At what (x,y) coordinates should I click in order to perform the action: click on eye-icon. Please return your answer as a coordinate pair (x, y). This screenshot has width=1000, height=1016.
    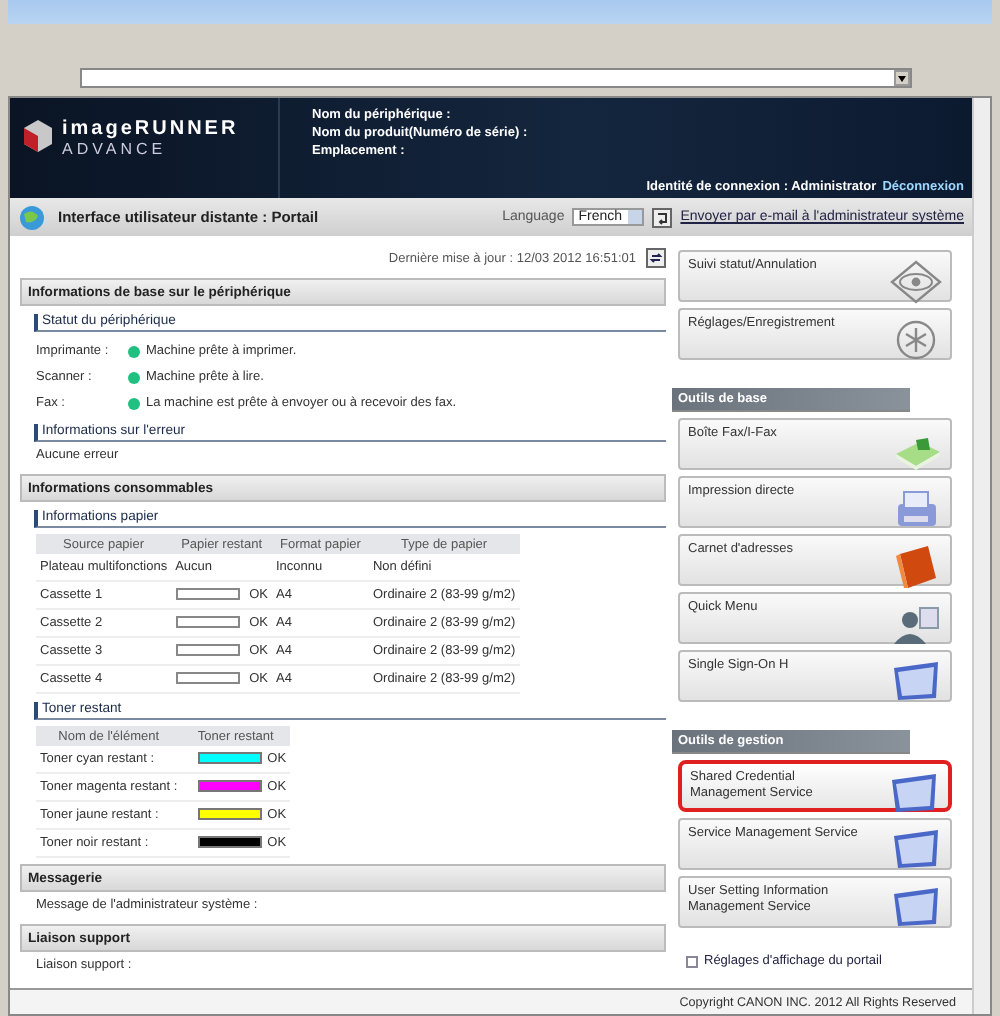
    Looking at the image, I should click on (916, 282).